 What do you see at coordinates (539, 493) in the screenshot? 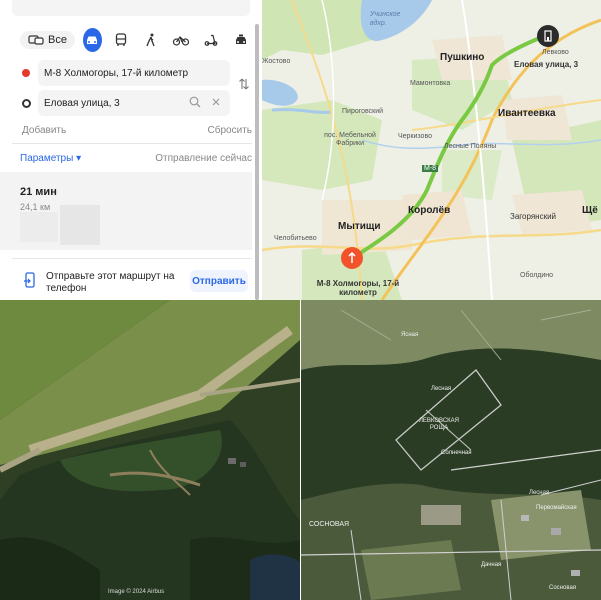
I see `street-label-lesnaya-2: Лесная` at bounding box center [539, 493].